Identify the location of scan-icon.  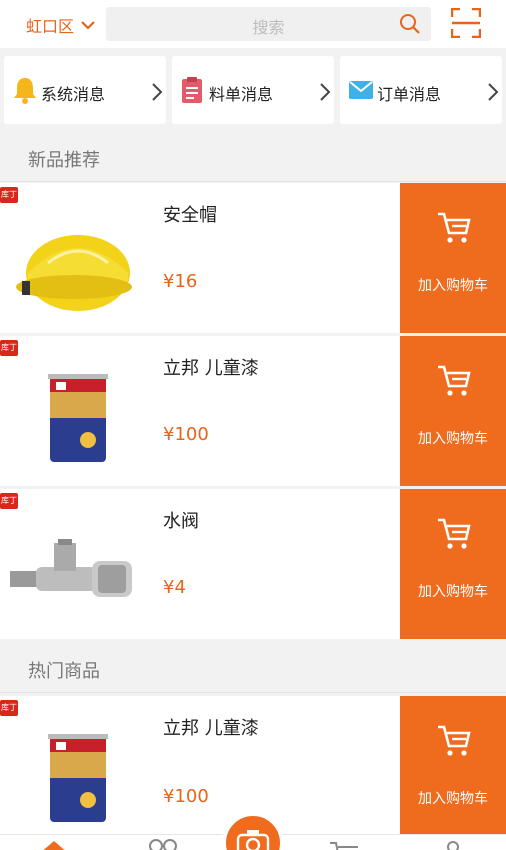
(466, 23).